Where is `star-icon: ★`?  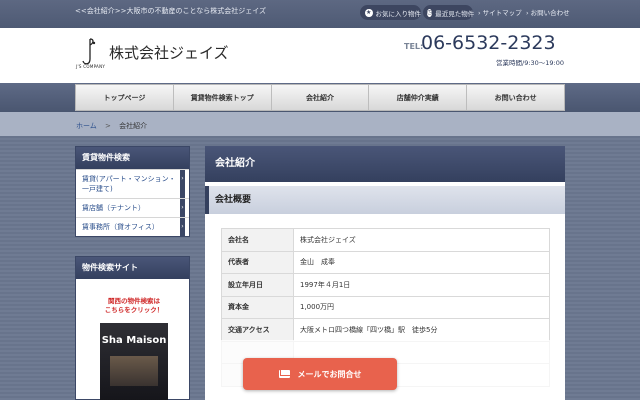 star-icon: ★ is located at coordinates (369, 12).